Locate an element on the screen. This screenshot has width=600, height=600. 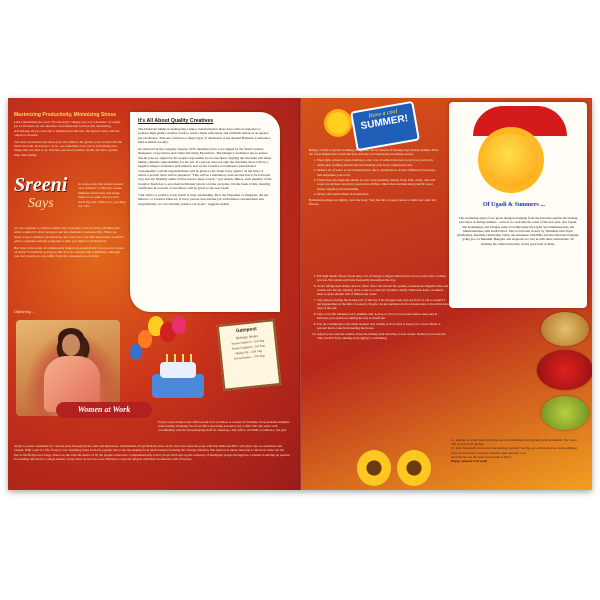
quality-creatives-title: It's All About Quality Creatives is located at coordinates (176, 121).